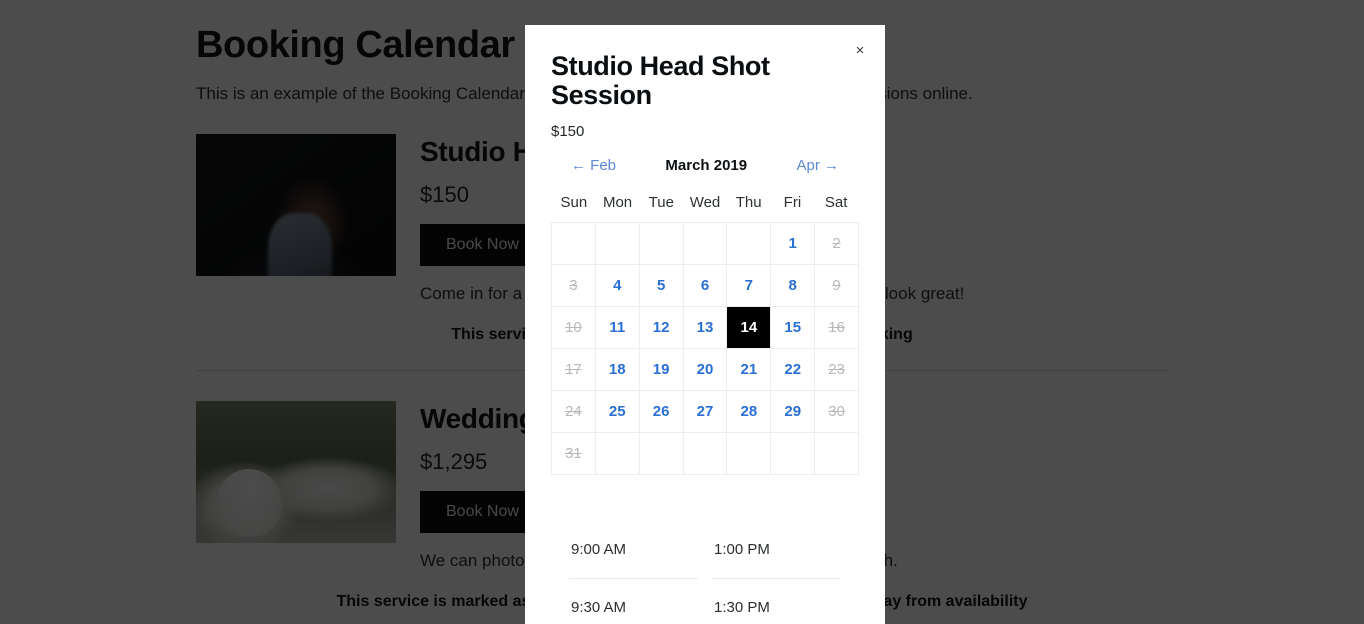  What do you see at coordinates (574, 328) in the screenshot?
I see `calendar-day-10: 10` at bounding box center [574, 328].